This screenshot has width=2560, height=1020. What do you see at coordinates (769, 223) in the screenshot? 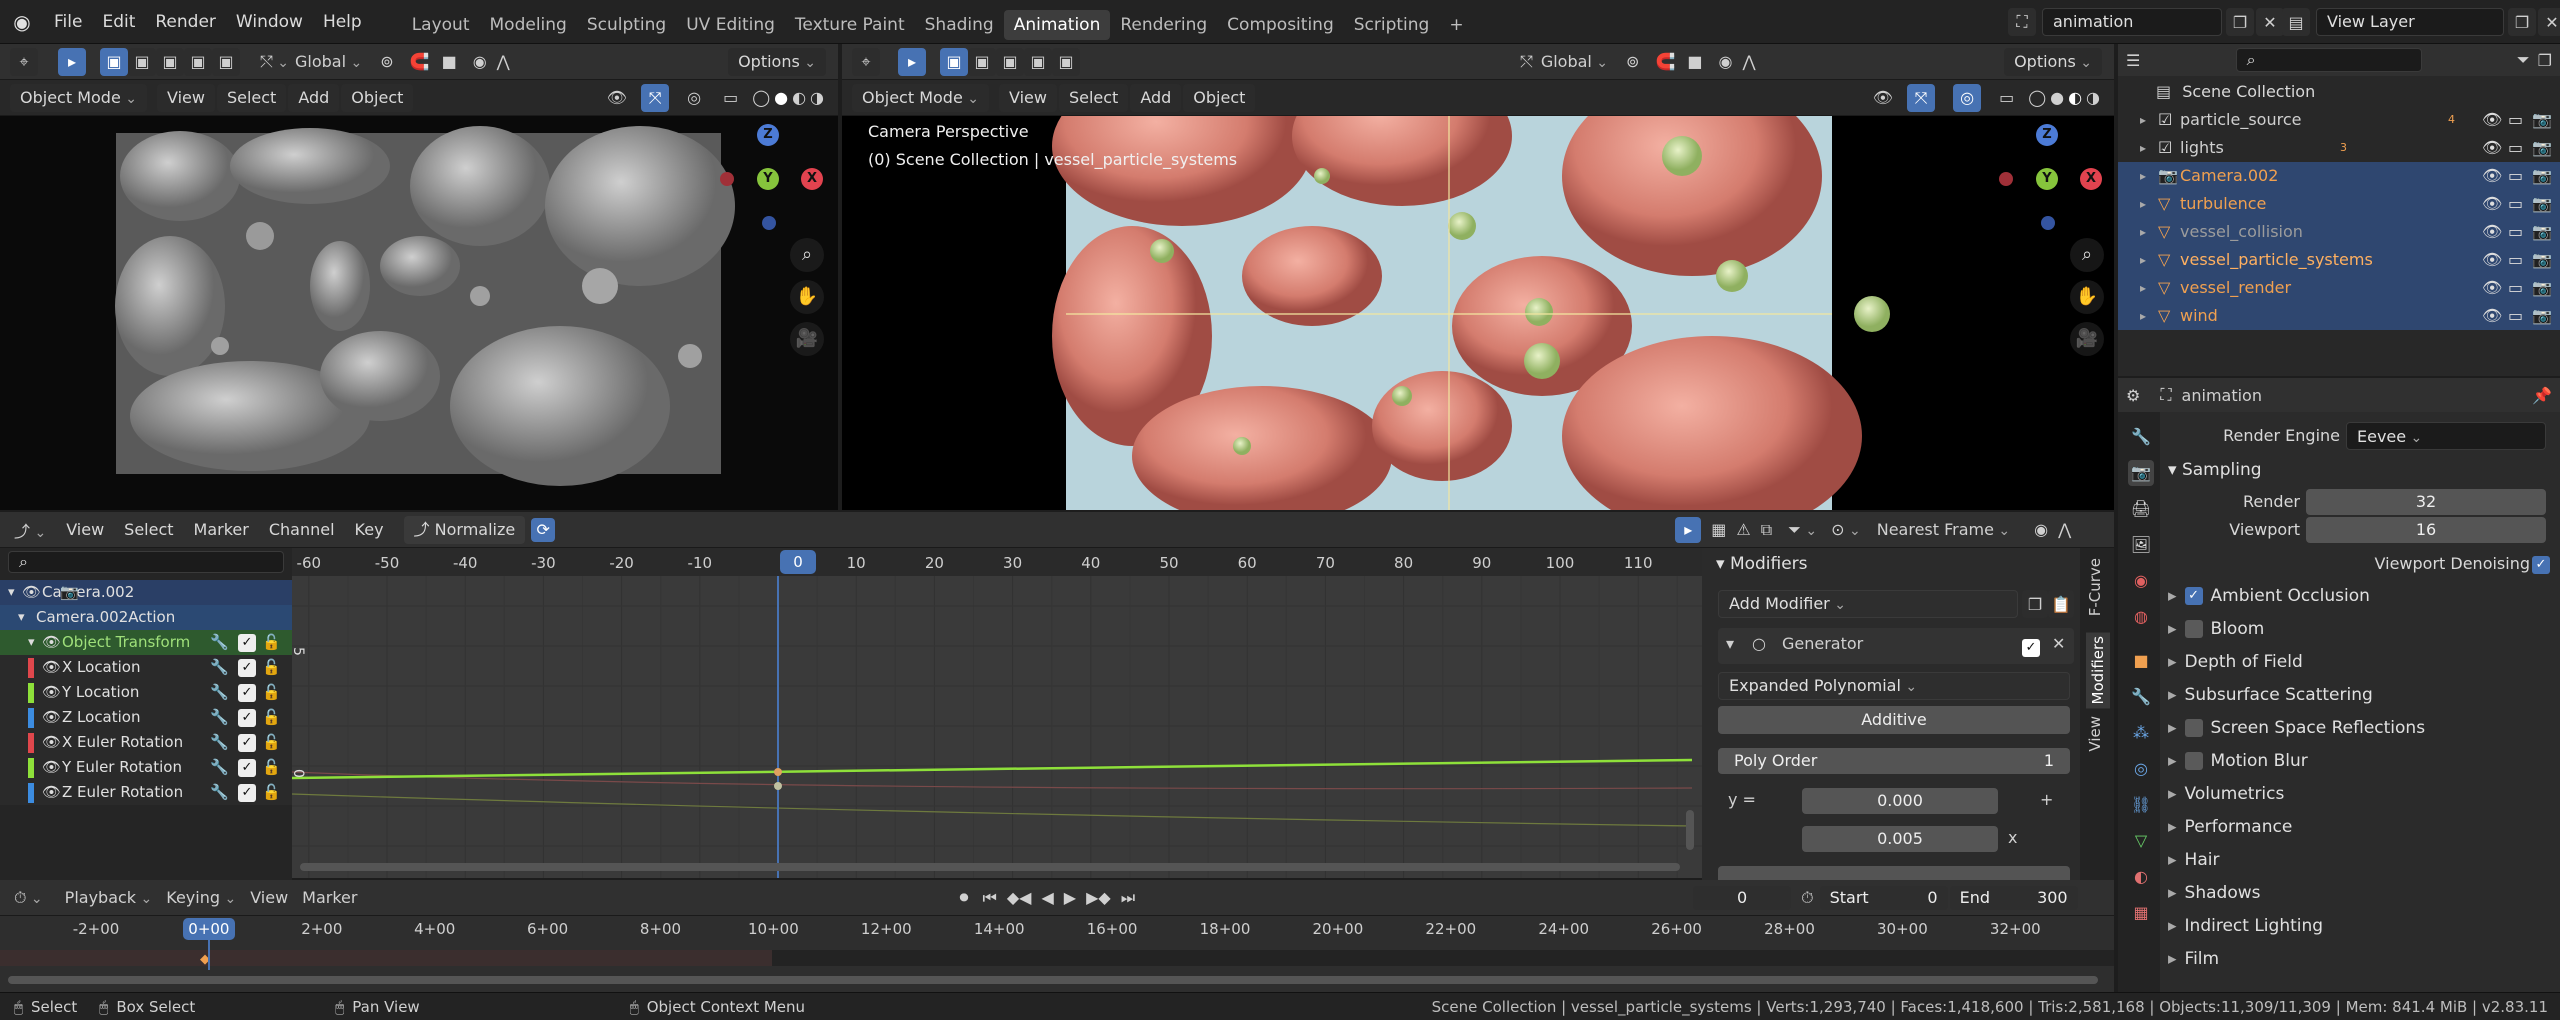
I see `gizmo-neg-z` at bounding box center [769, 223].